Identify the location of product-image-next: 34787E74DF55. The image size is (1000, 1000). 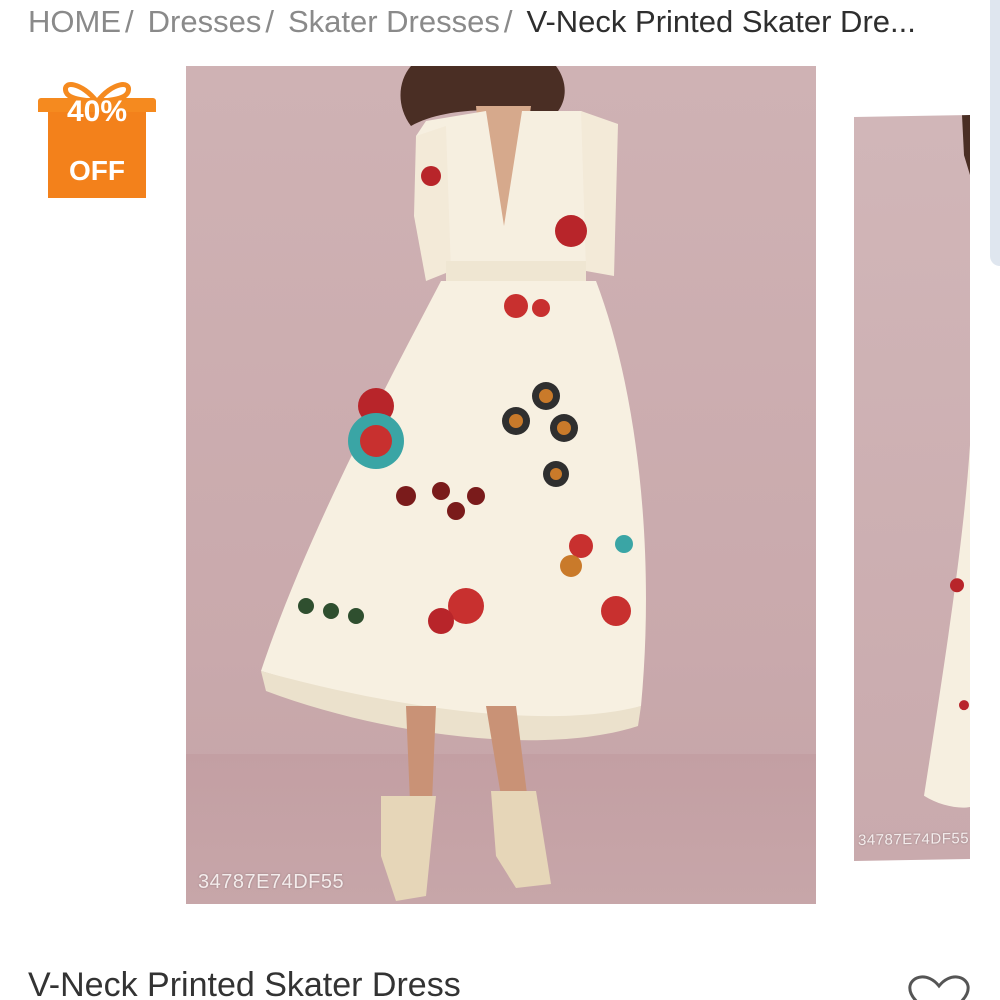
(912, 488).